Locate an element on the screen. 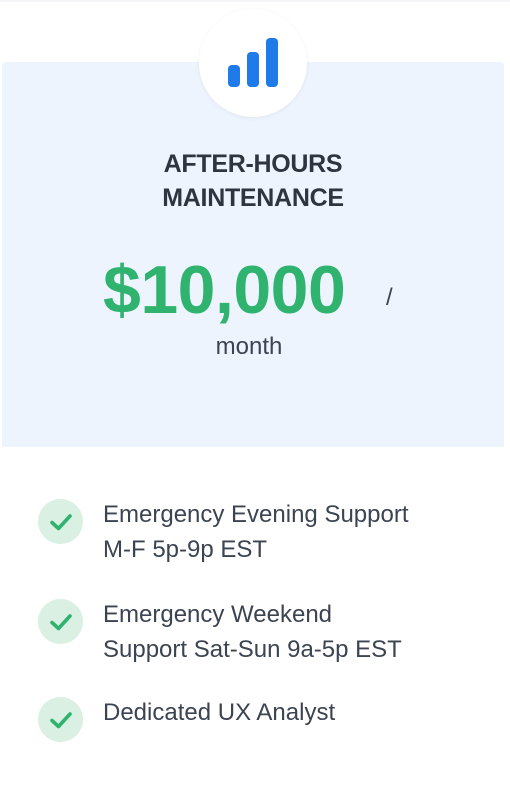 The height and width of the screenshot is (796, 510). feature-text-line-1: Emergency Weekend is located at coordinates (218, 614).